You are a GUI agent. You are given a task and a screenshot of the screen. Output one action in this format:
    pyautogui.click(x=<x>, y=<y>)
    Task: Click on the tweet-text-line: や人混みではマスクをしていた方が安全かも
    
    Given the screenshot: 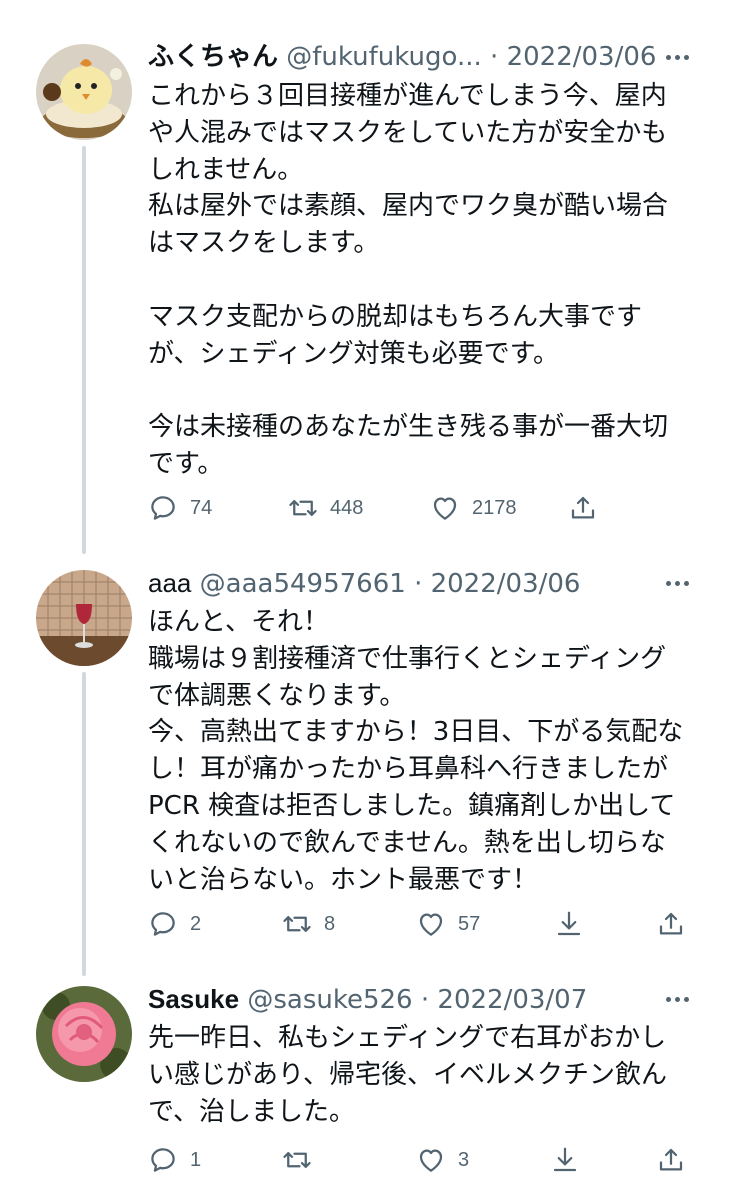 What is the action you would take?
    pyautogui.click(x=408, y=132)
    